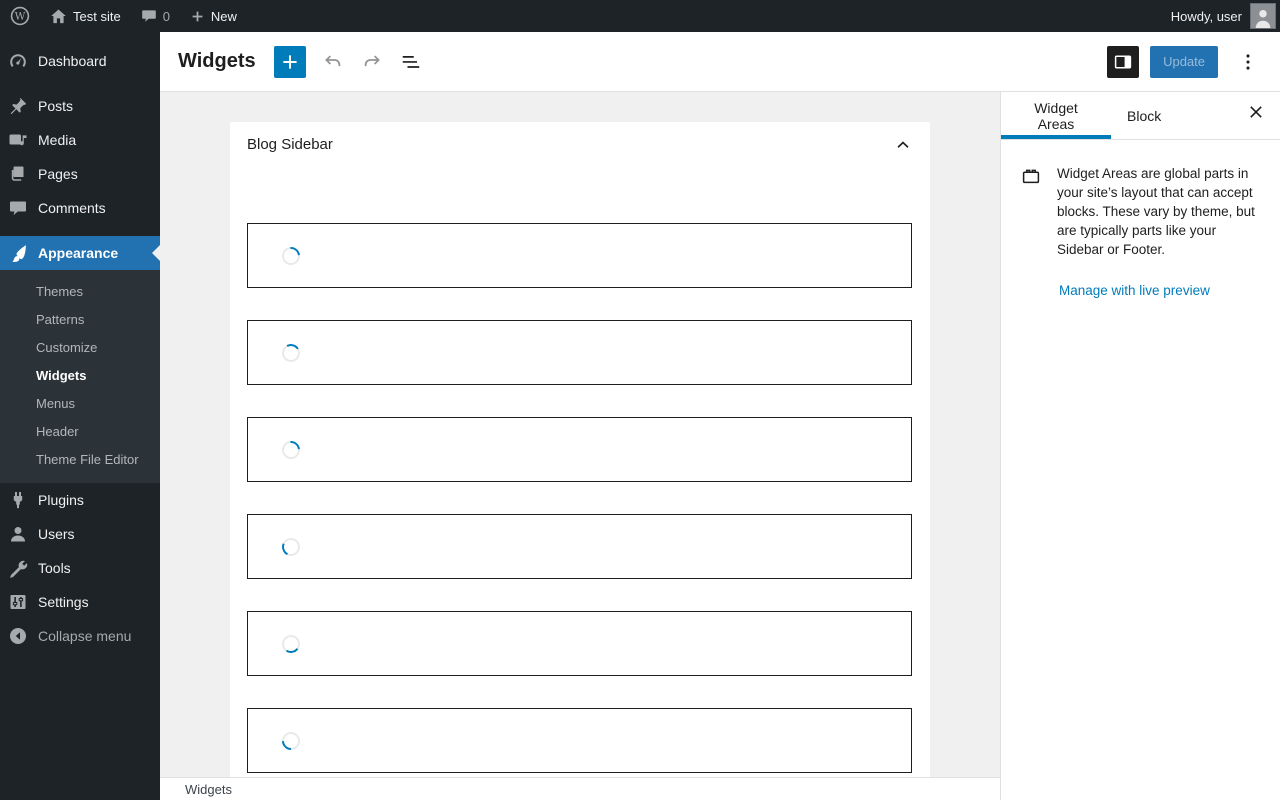  Describe the element at coordinates (80, 140) in the screenshot. I see `sidebar-item-media: Media` at that location.